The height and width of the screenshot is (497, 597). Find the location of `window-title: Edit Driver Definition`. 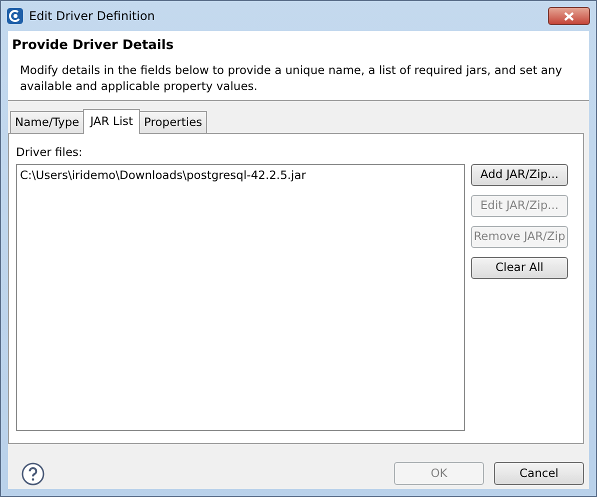

window-title: Edit Driver Definition is located at coordinates (92, 16).